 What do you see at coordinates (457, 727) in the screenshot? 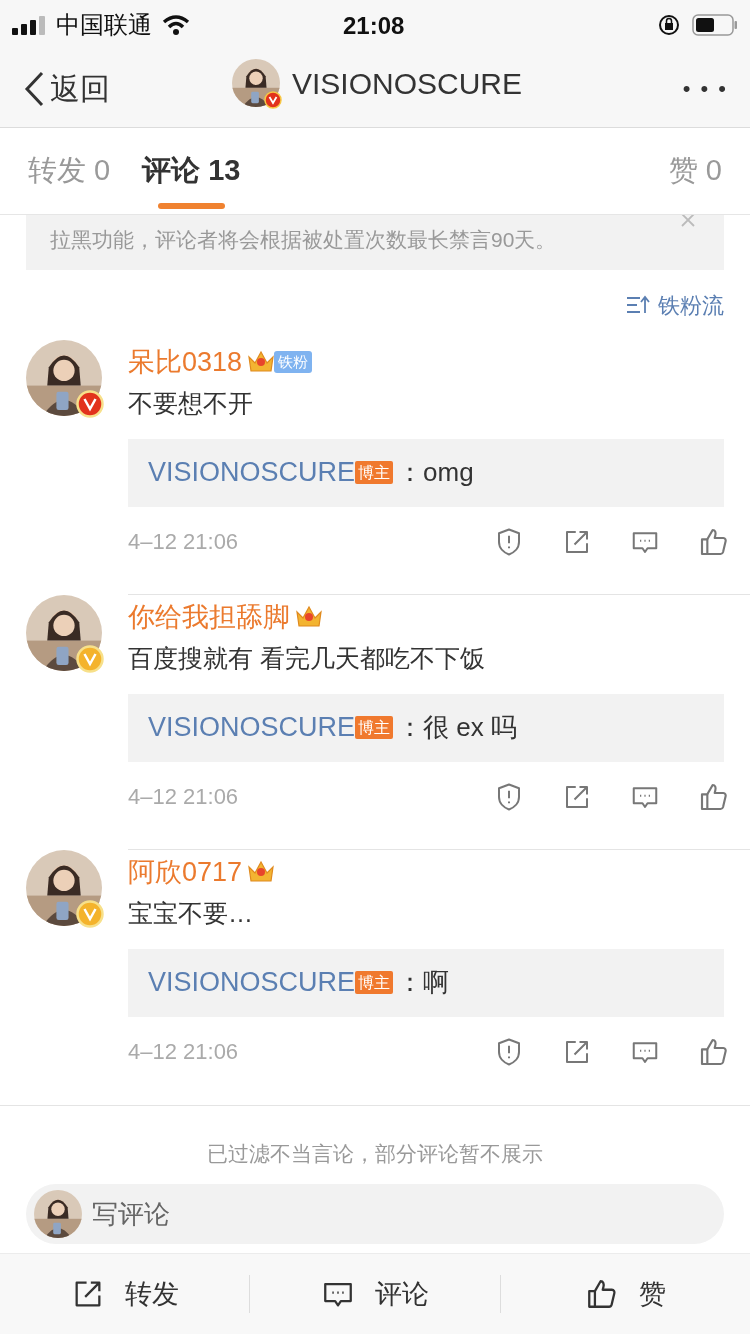
I see `reply-text: ：很 ex 吗` at bounding box center [457, 727].